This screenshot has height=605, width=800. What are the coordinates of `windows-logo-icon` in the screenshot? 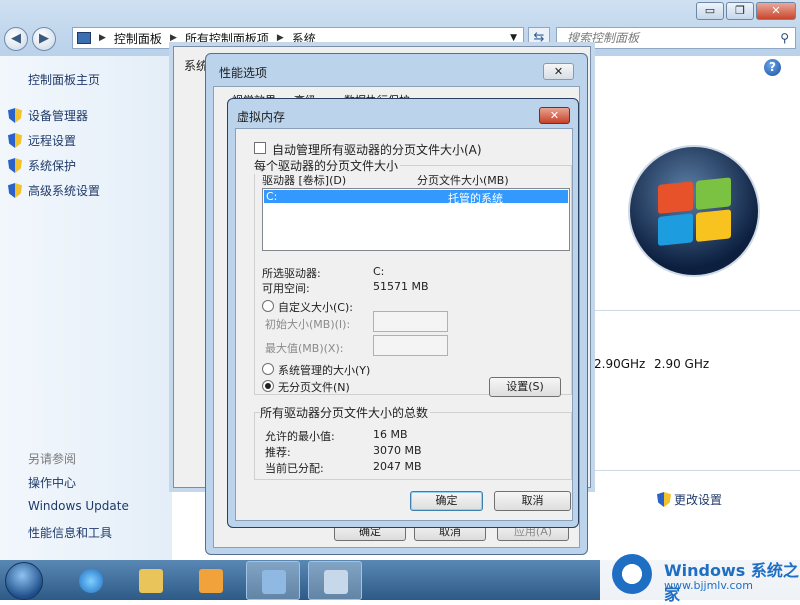 It's located at (632, 574).